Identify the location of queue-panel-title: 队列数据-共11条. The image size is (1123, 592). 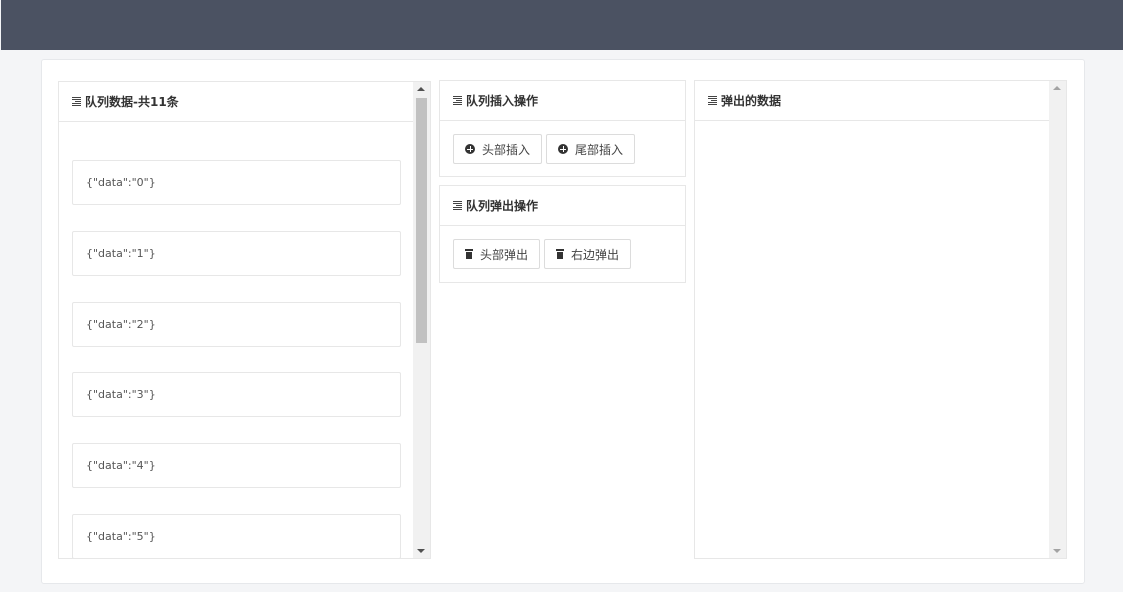
(132, 102).